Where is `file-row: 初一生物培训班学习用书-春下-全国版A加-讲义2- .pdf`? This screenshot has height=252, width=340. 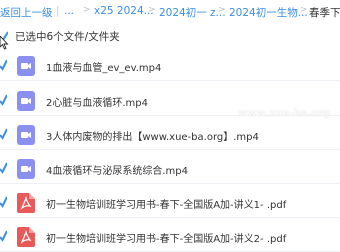
file-row: 初一生物培训班学习用书-春下-全国版A加-讲义2- .pdf is located at coordinates (170, 237).